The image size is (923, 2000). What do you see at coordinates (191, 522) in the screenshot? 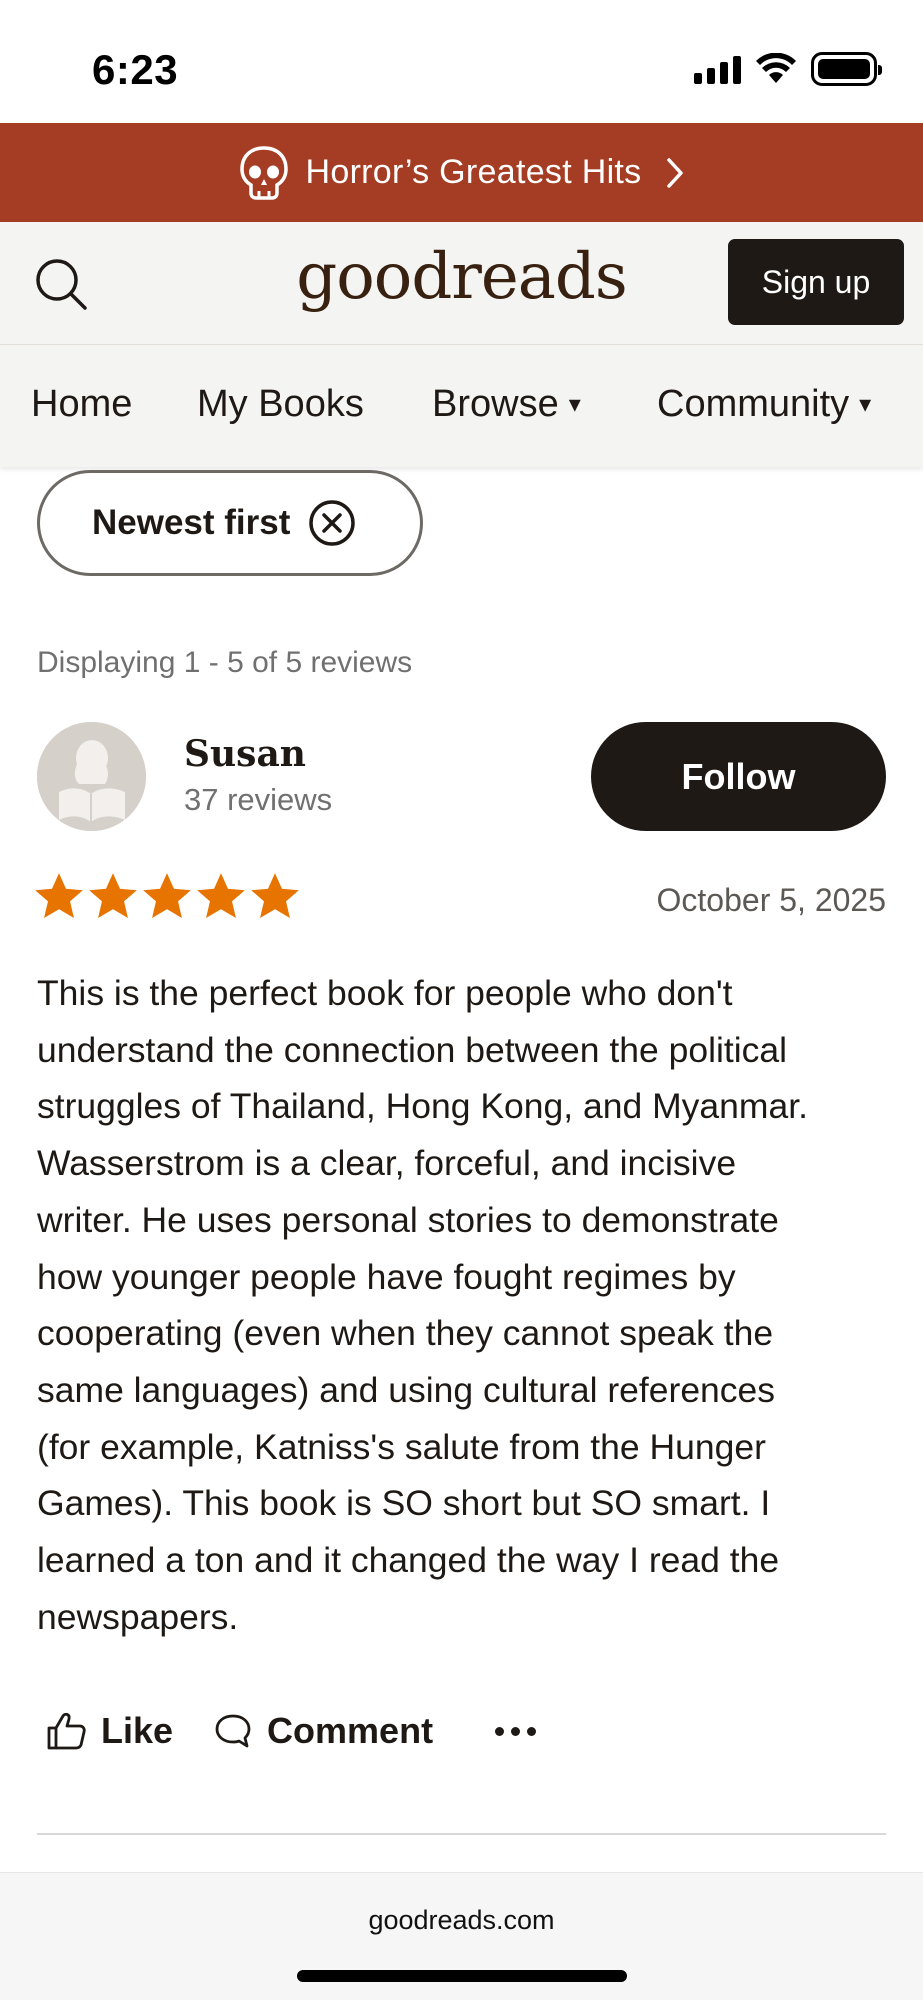
I see `sort-filter-label: Newest first` at bounding box center [191, 522].